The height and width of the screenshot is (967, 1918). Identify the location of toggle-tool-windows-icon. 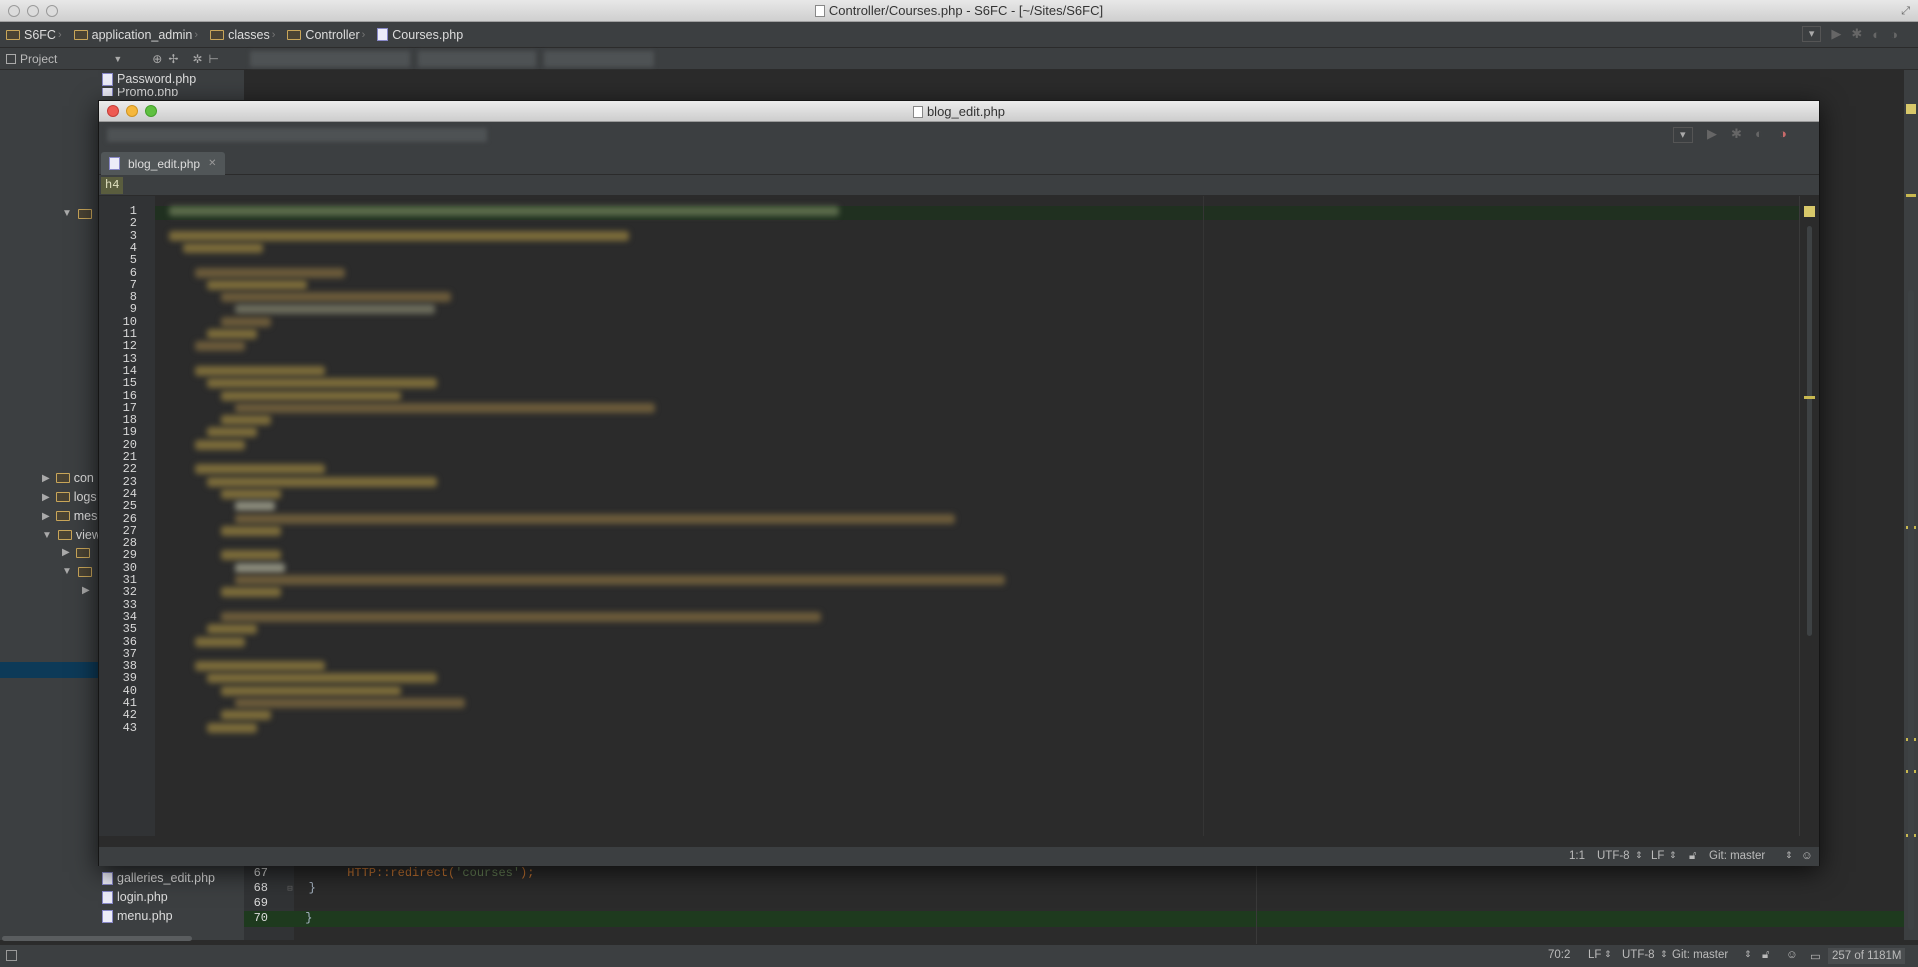
(11, 955).